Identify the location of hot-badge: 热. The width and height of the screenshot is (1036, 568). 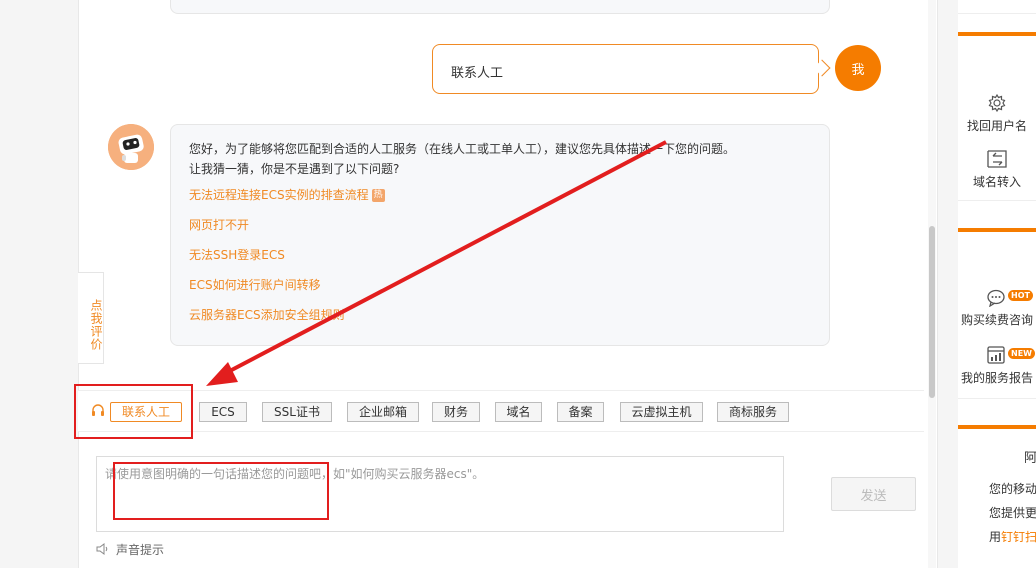
(378, 195).